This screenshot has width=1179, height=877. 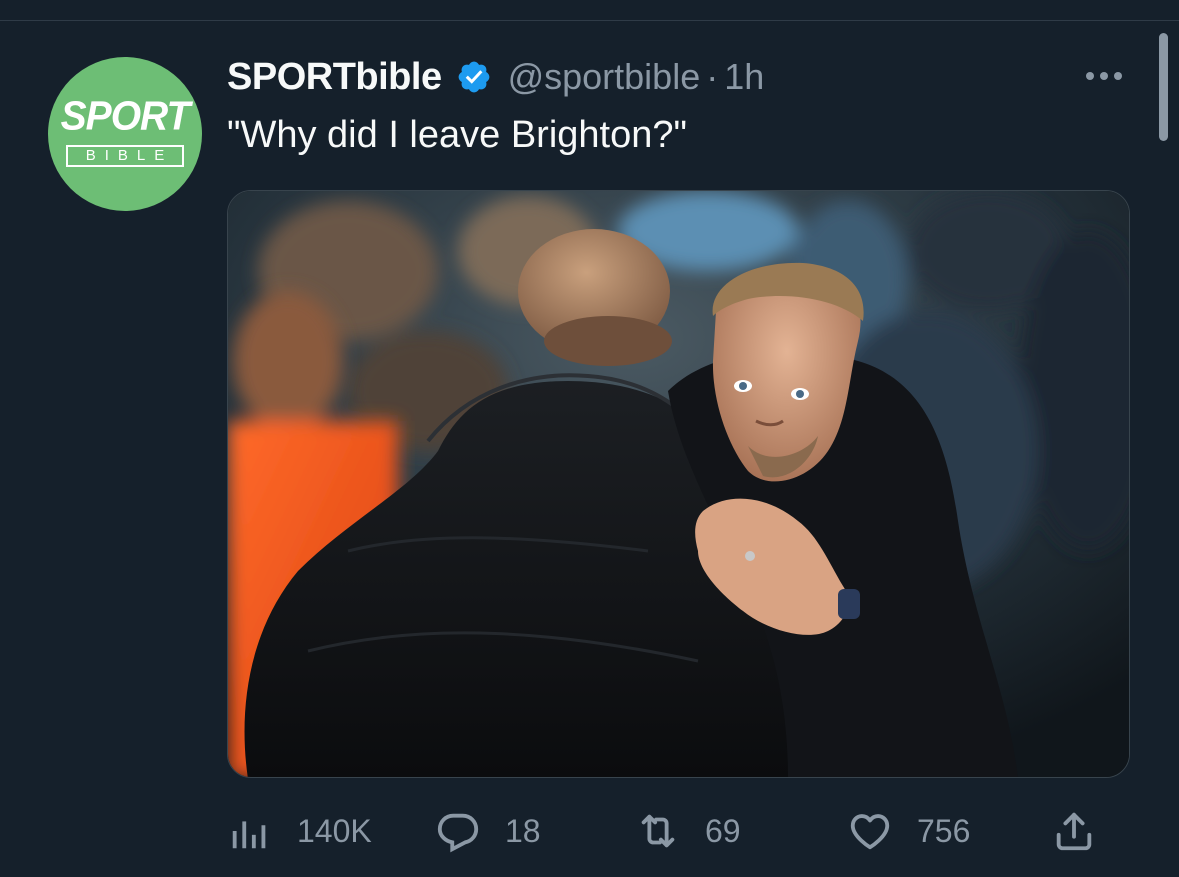 I want to click on reply-icon, so click(x=458, y=833).